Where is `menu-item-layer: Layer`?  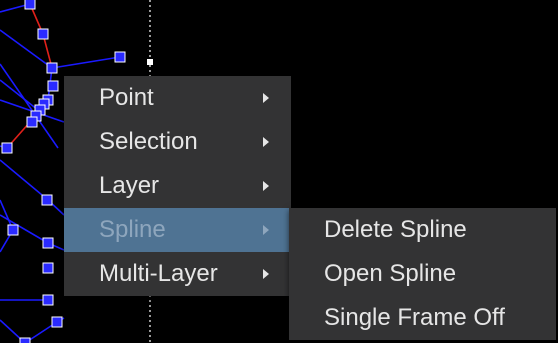
menu-item-layer: Layer is located at coordinates (177, 186).